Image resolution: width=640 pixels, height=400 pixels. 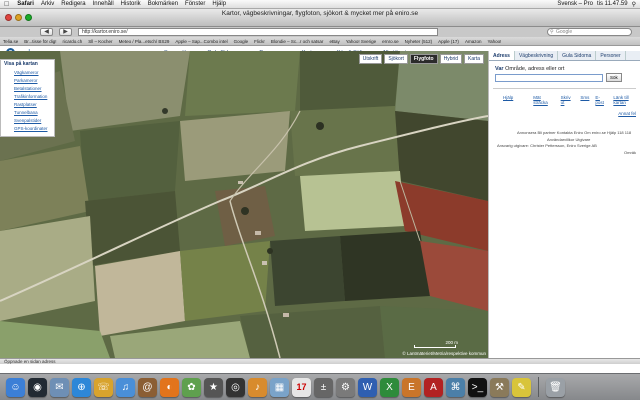 I want to click on measure-link: Mät sträcka, so click(x=543, y=100).